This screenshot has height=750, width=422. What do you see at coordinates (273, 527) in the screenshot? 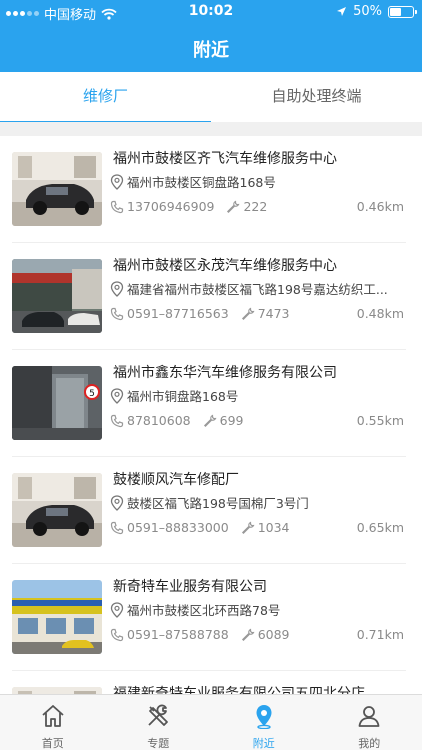
I see `service-count: 1034` at bounding box center [273, 527].